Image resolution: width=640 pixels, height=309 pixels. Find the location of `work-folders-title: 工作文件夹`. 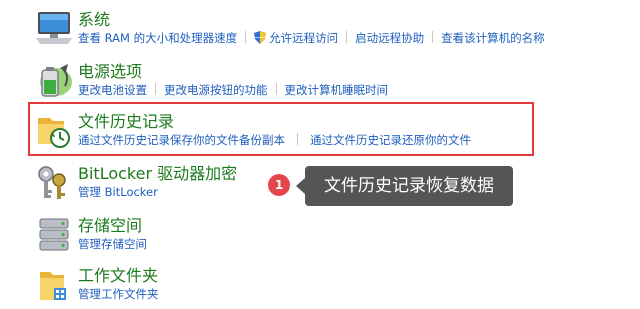

work-folders-title: 工作文件夹 is located at coordinates (118, 274).